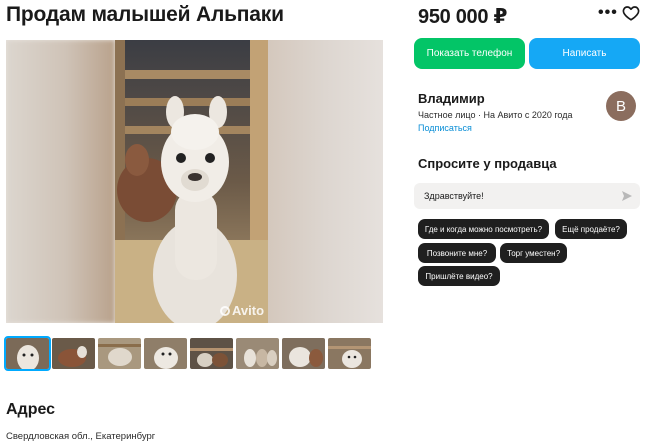 This screenshot has width=656, height=445. Describe the element at coordinates (325, 181) in the screenshot. I see `gallery-blur-right` at that location.